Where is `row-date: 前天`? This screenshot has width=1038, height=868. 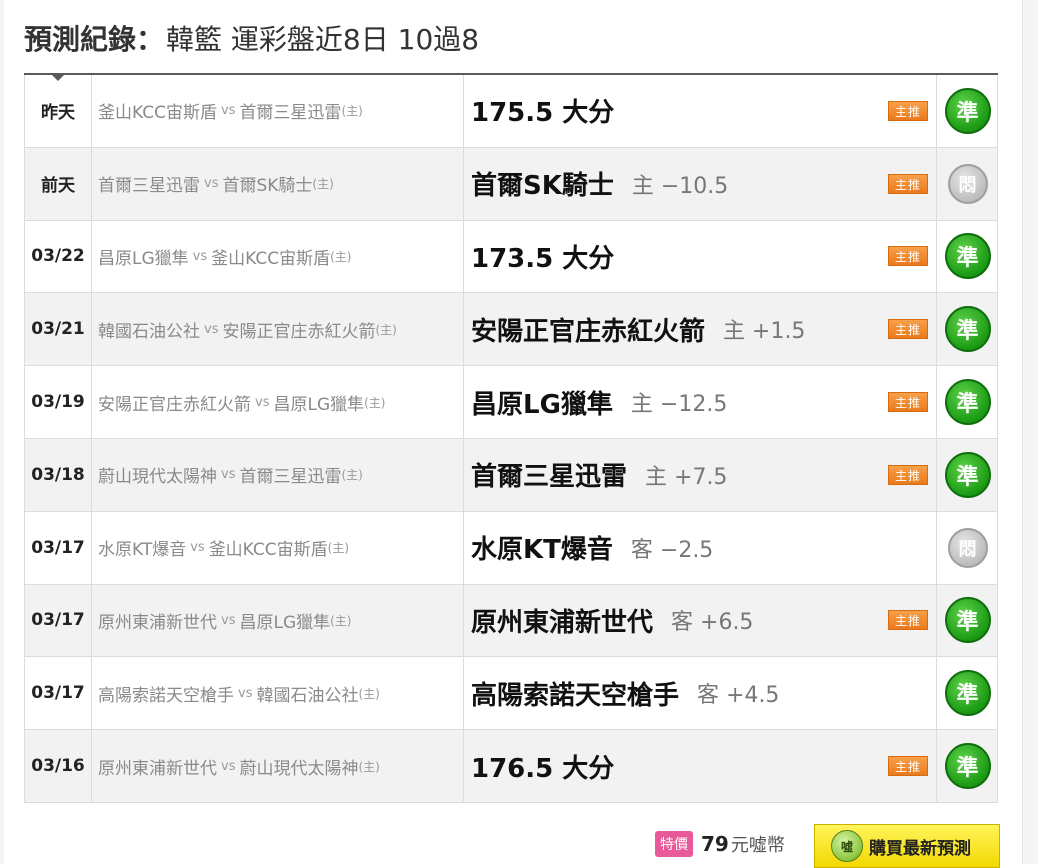
row-date: 前天 is located at coordinates (58, 183).